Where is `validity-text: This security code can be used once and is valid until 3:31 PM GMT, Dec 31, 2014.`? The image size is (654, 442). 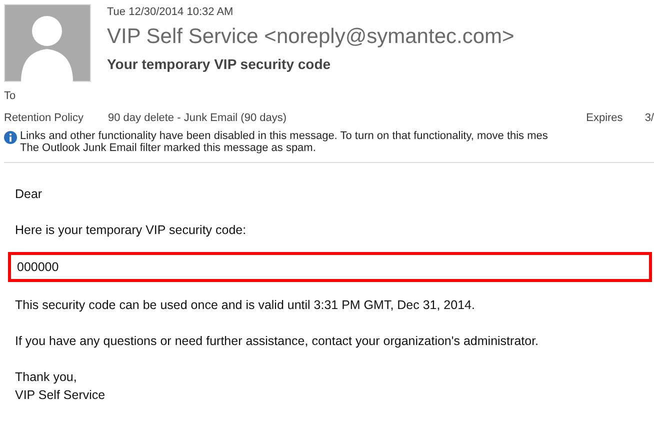
validity-text: This security code can be used once and is valid until 3:31 PM GMT, Dec 31, 2014. is located at coordinates (245, 305).